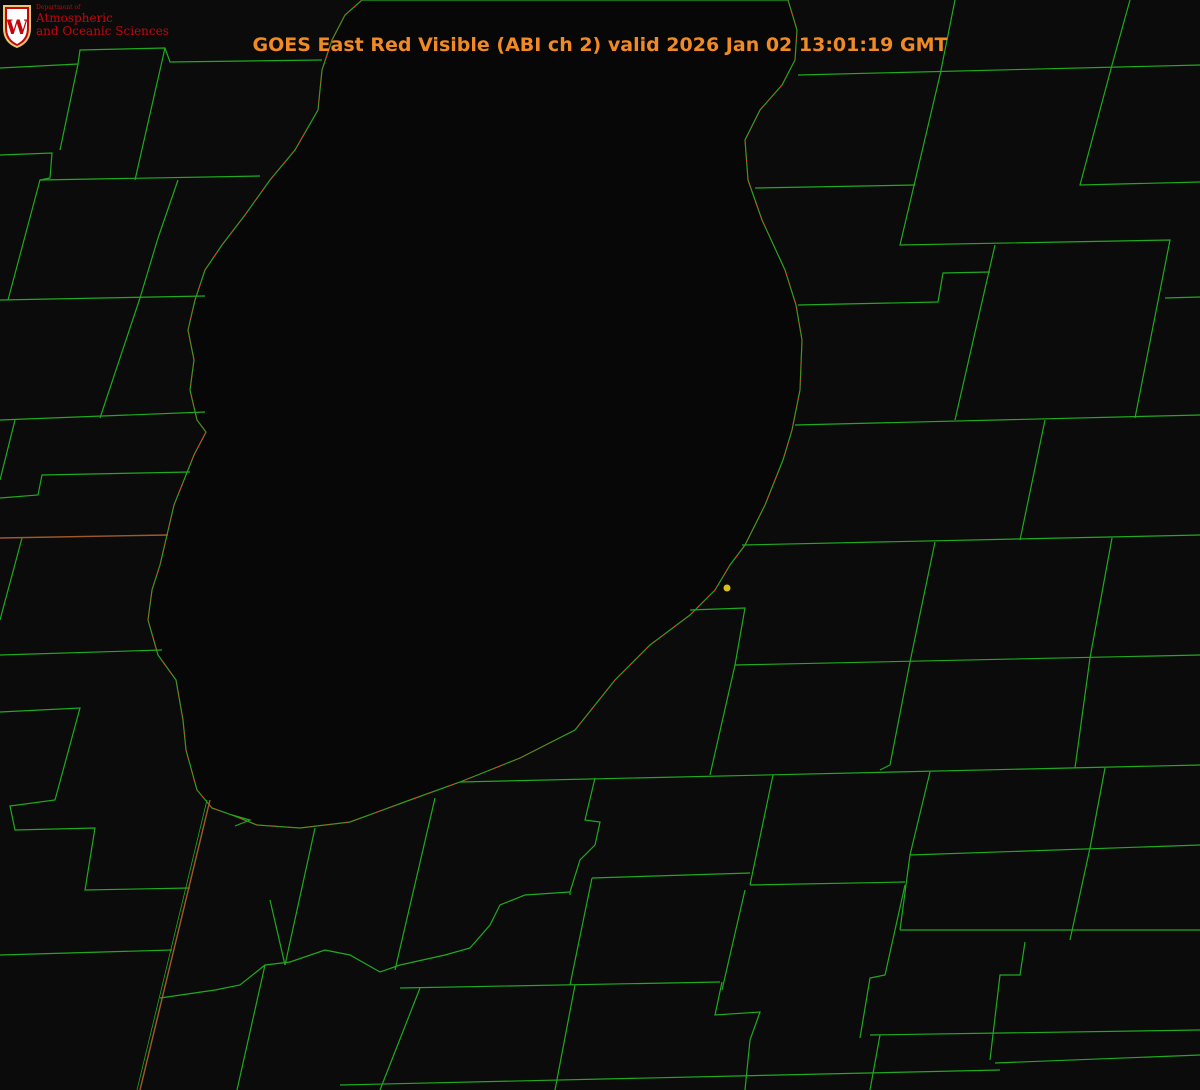 This screenshot has width=1200, height=1090. What do you see at coordinates (727, 588) in the screenshot?
I see `location-marker-icon` at bounding box center [727, 588].